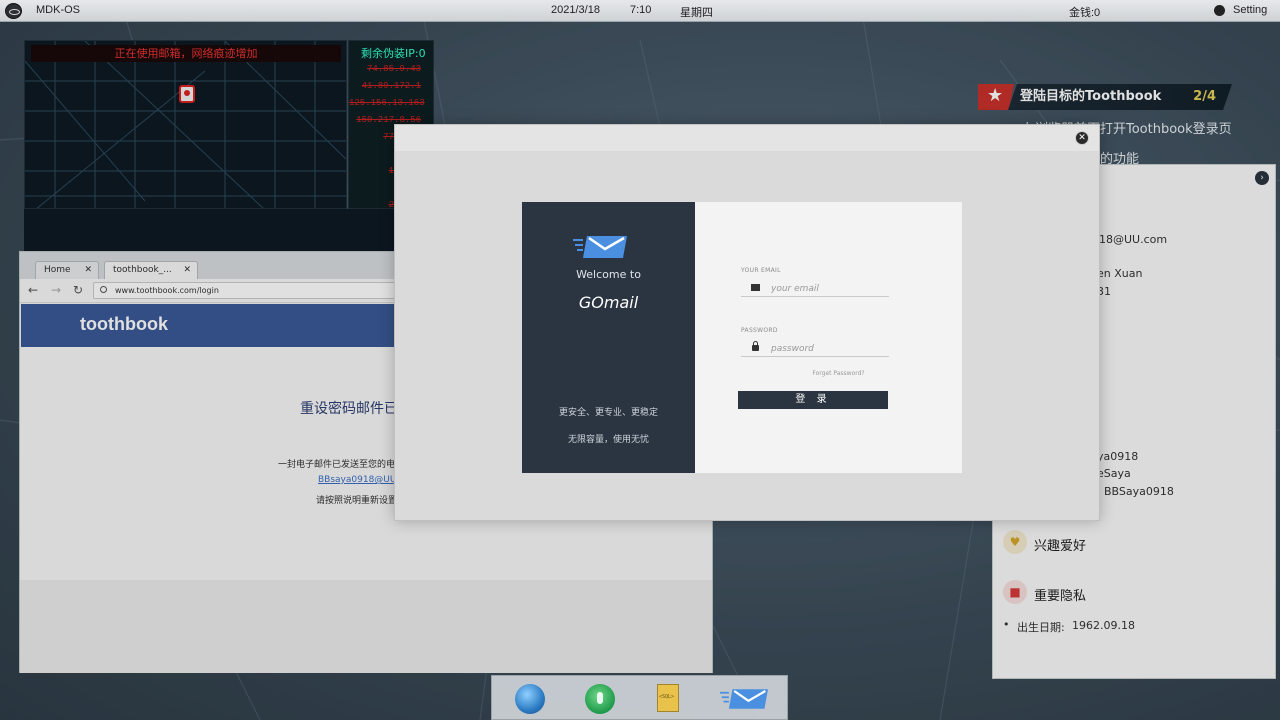  I want to click on gear-icon, so click(1219, 10).